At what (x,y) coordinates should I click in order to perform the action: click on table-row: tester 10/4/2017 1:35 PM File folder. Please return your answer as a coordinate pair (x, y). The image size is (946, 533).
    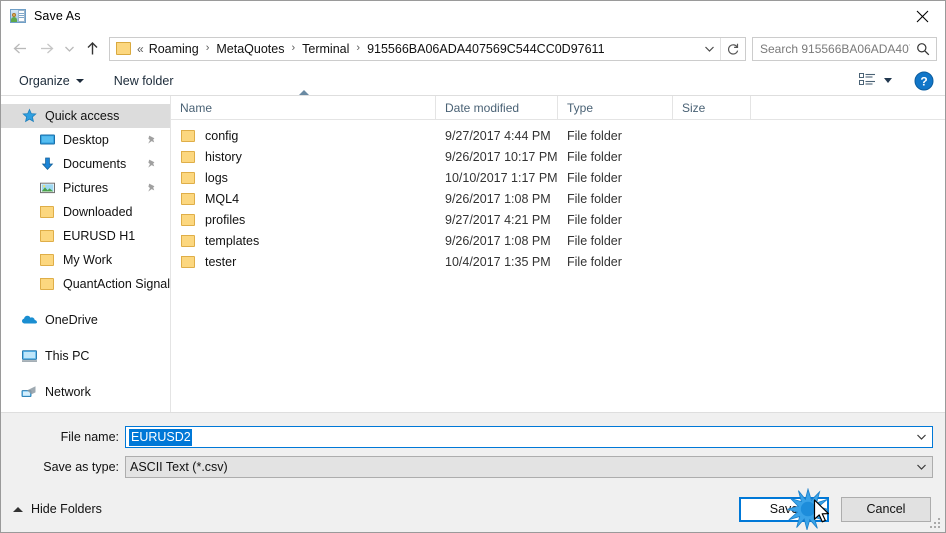
    Looking at the image, I should click on (558, 261).